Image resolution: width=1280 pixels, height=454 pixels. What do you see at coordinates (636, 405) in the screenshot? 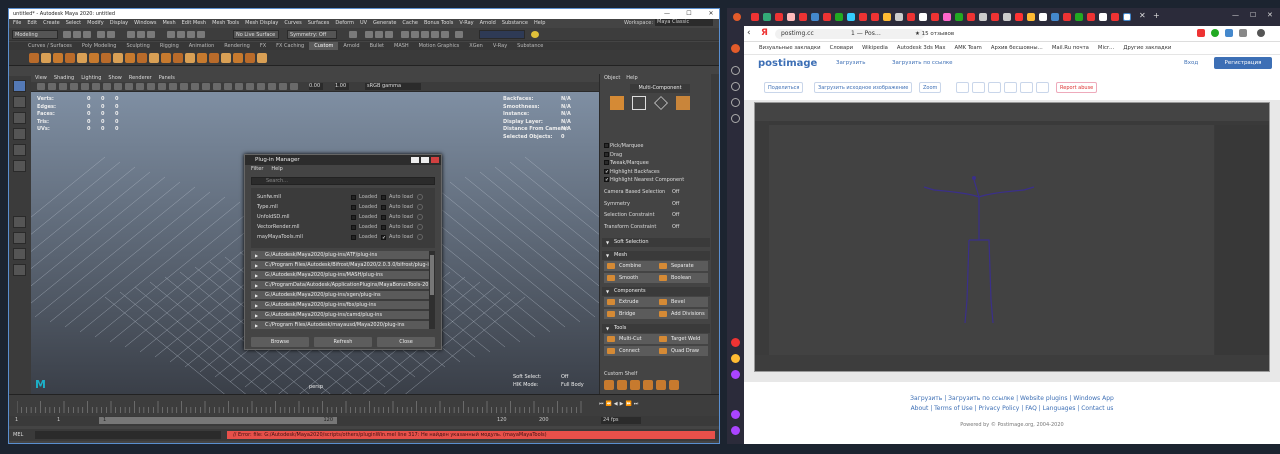
I see `go-end-icon: ⏭` at bounding box center [636, 405].